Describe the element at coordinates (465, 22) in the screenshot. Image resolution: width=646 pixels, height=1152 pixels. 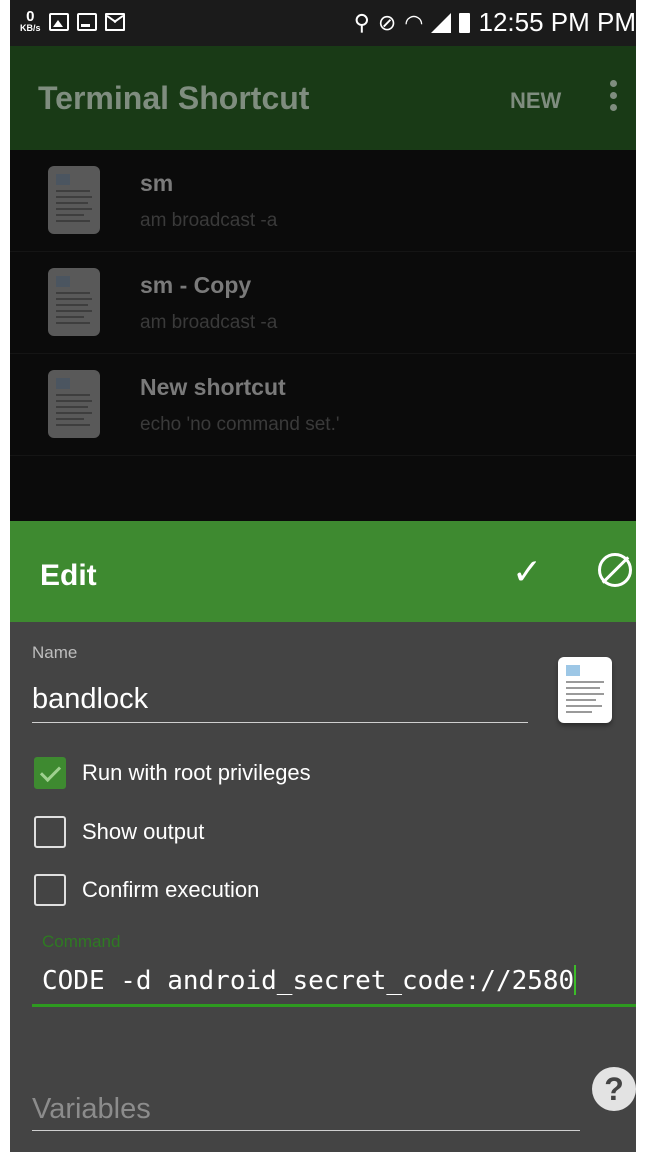
I see `battery-icon` at that location.